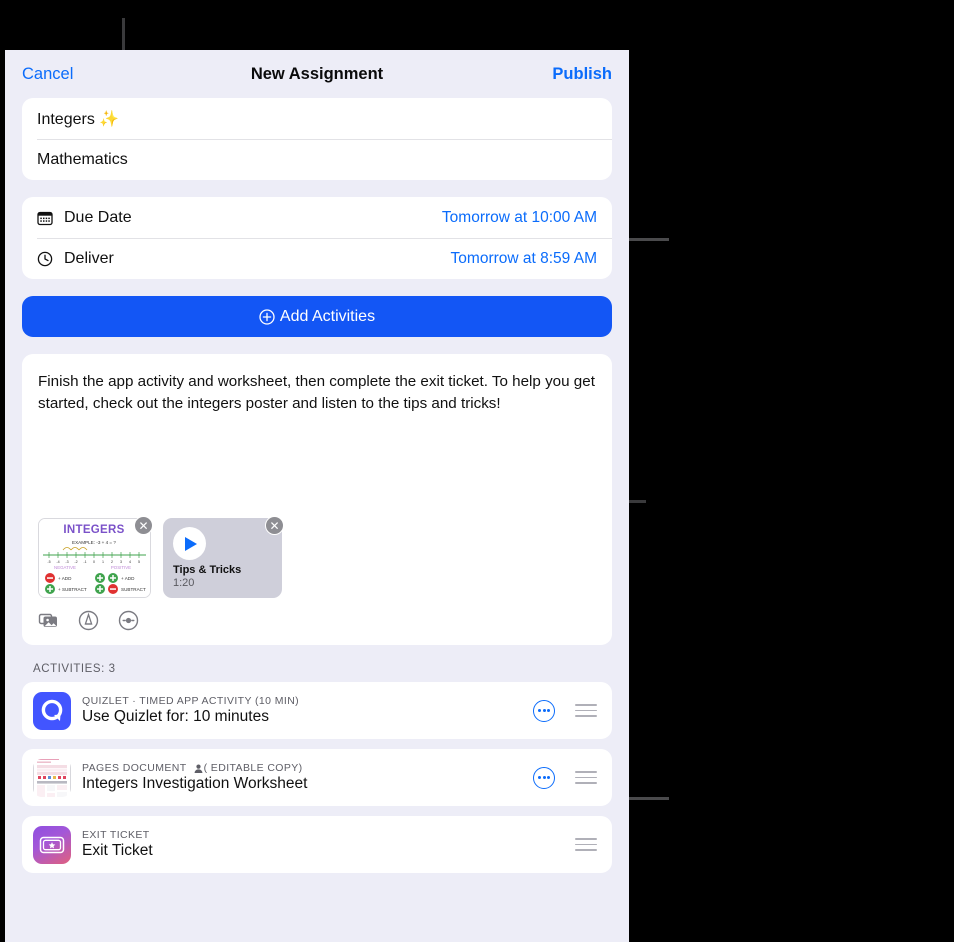 The height and width of the screenshot is (942, 954). I want to click on add-activities-button: Add Activities, so click(317, 316).